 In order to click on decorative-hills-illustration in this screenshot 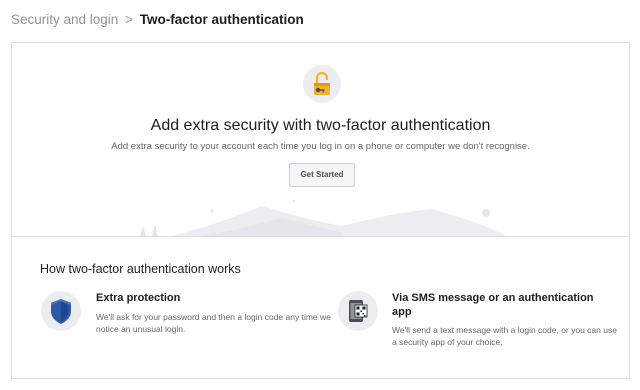, I will do `click(323, 217)`.